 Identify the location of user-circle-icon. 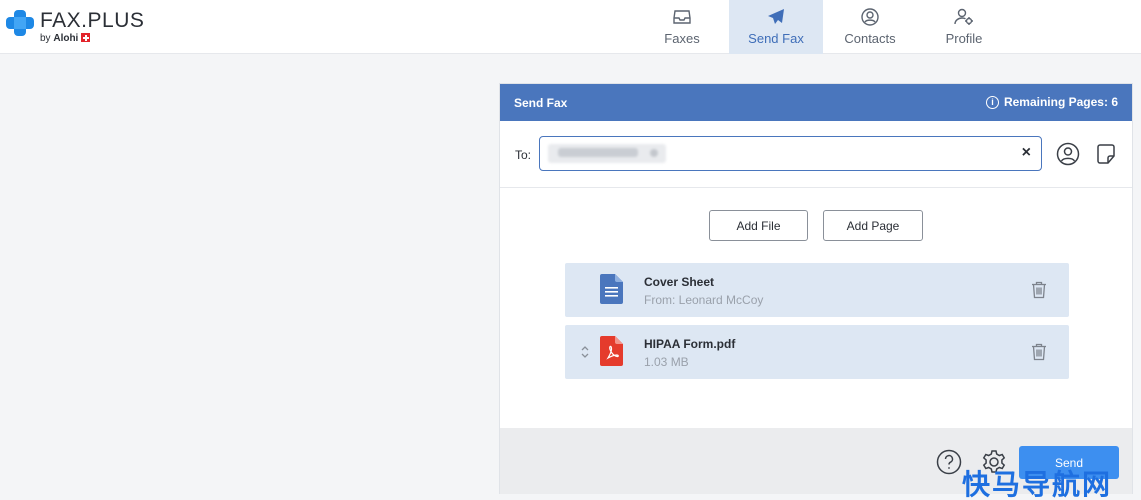
(870, 17).